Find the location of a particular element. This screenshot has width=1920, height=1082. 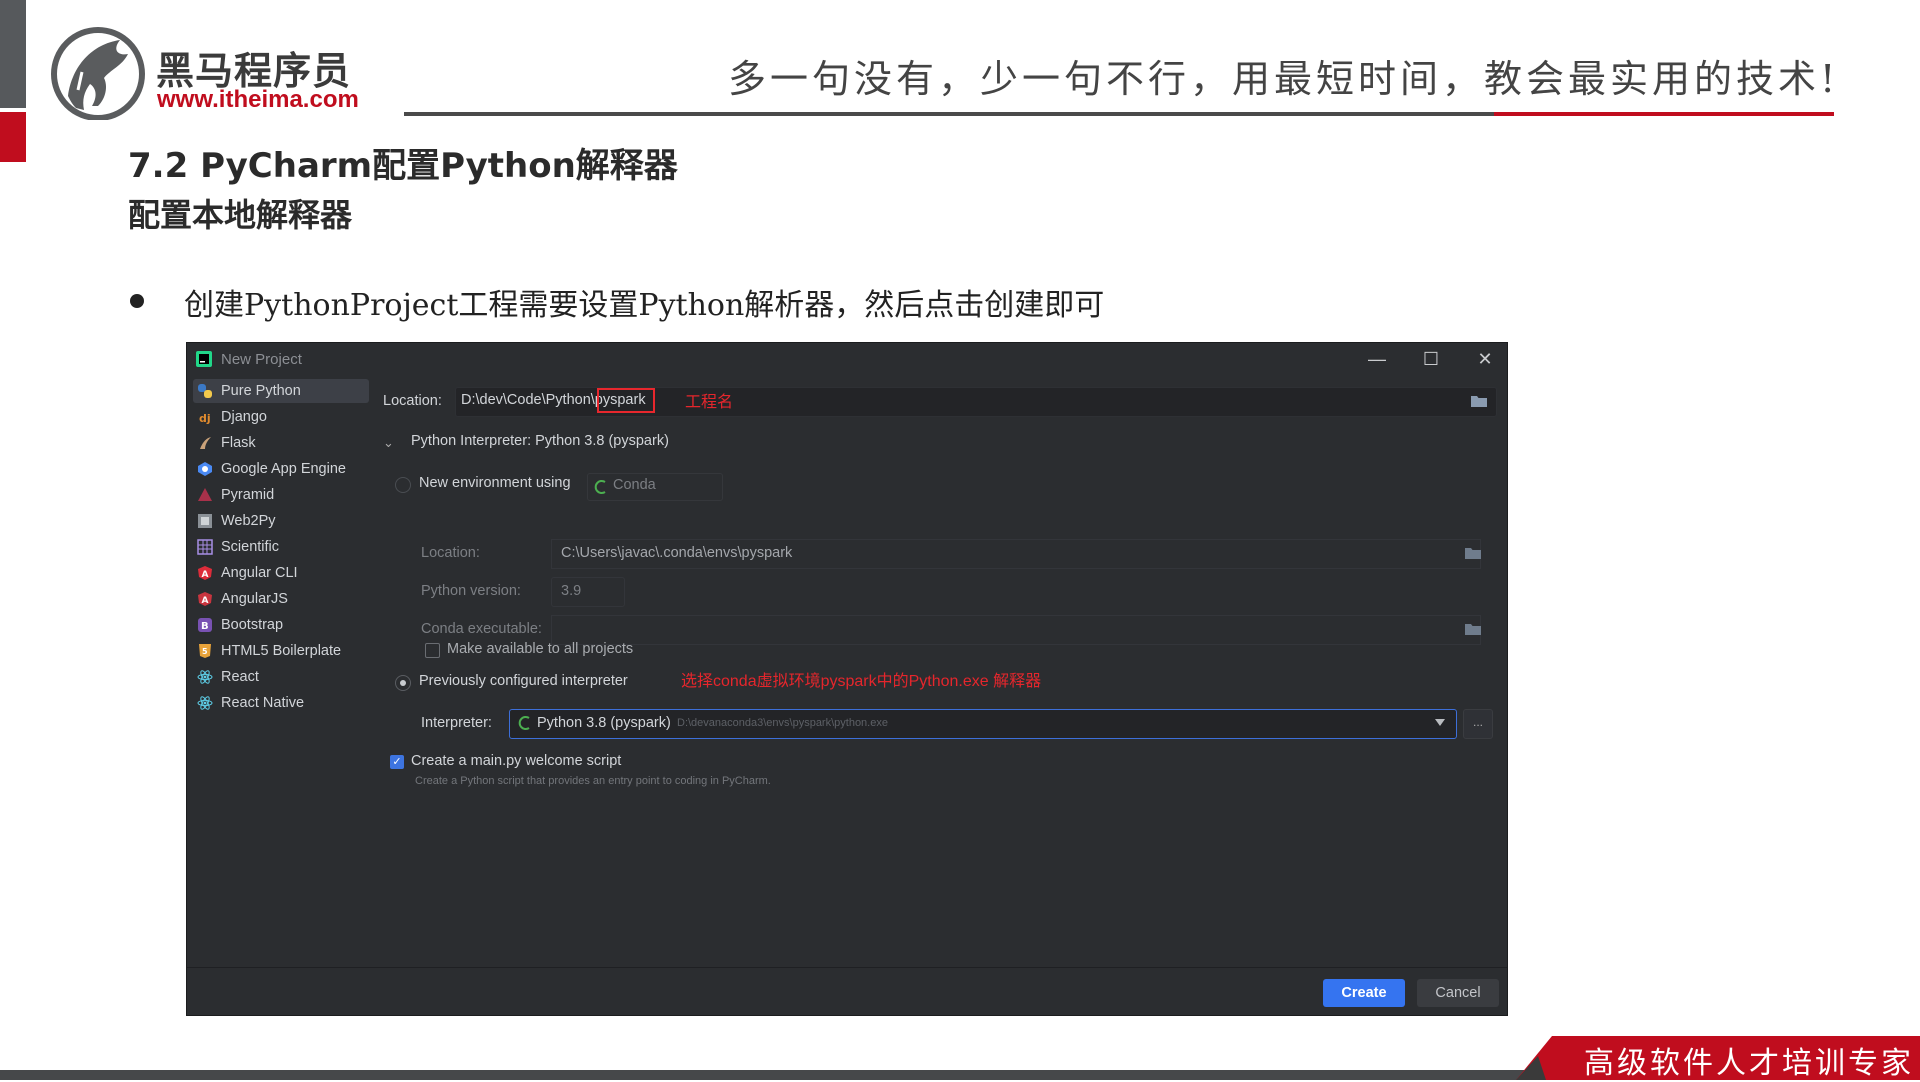

bullet-text: 创建PythonProject工程需要设置Python解析器，然后点击创建即可 is located at coordinates (644, 305).